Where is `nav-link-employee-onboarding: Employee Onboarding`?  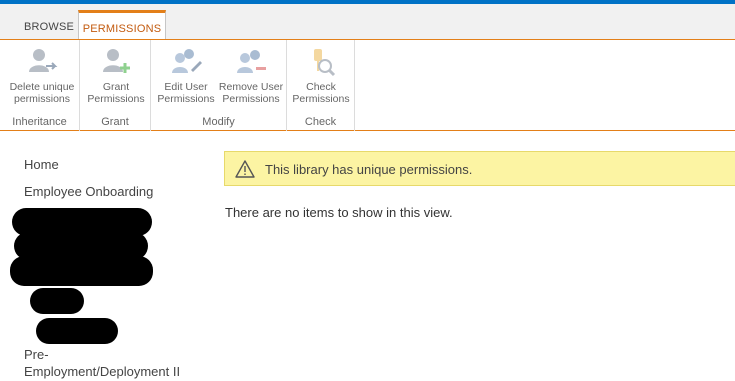
nav-link-employee-onboarding: Employee Onboarding is located at coordinates (88, 191).